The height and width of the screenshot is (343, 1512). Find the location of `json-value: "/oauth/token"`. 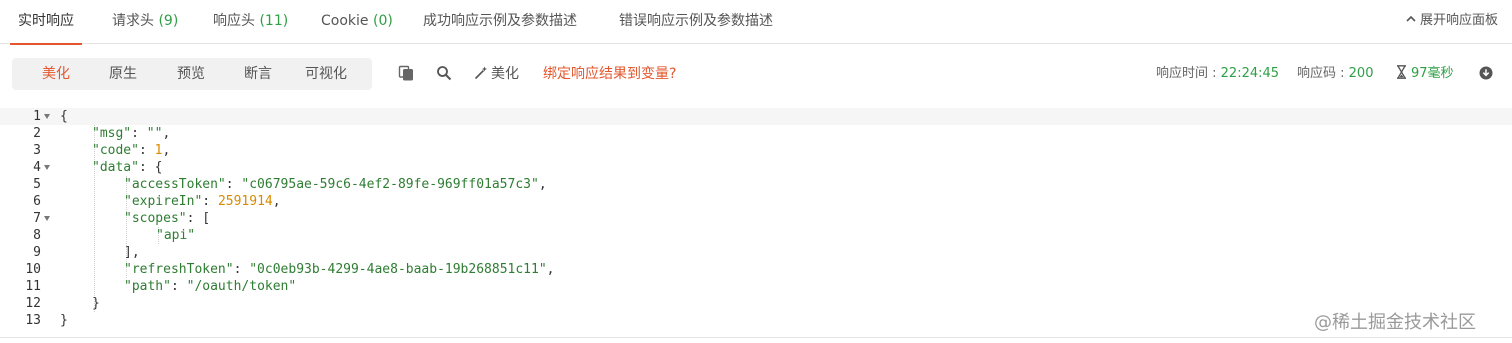

json-value: "/oauth/token" is located at coordinates (241, 286).